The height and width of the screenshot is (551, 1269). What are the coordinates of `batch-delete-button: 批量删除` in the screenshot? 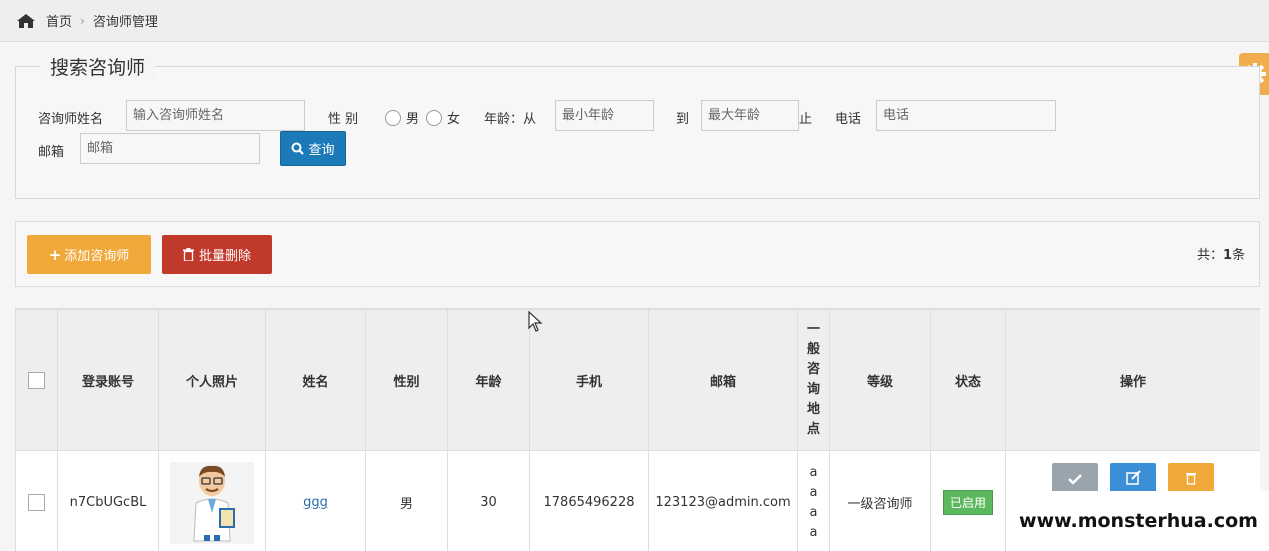 It's located at (217, 254).